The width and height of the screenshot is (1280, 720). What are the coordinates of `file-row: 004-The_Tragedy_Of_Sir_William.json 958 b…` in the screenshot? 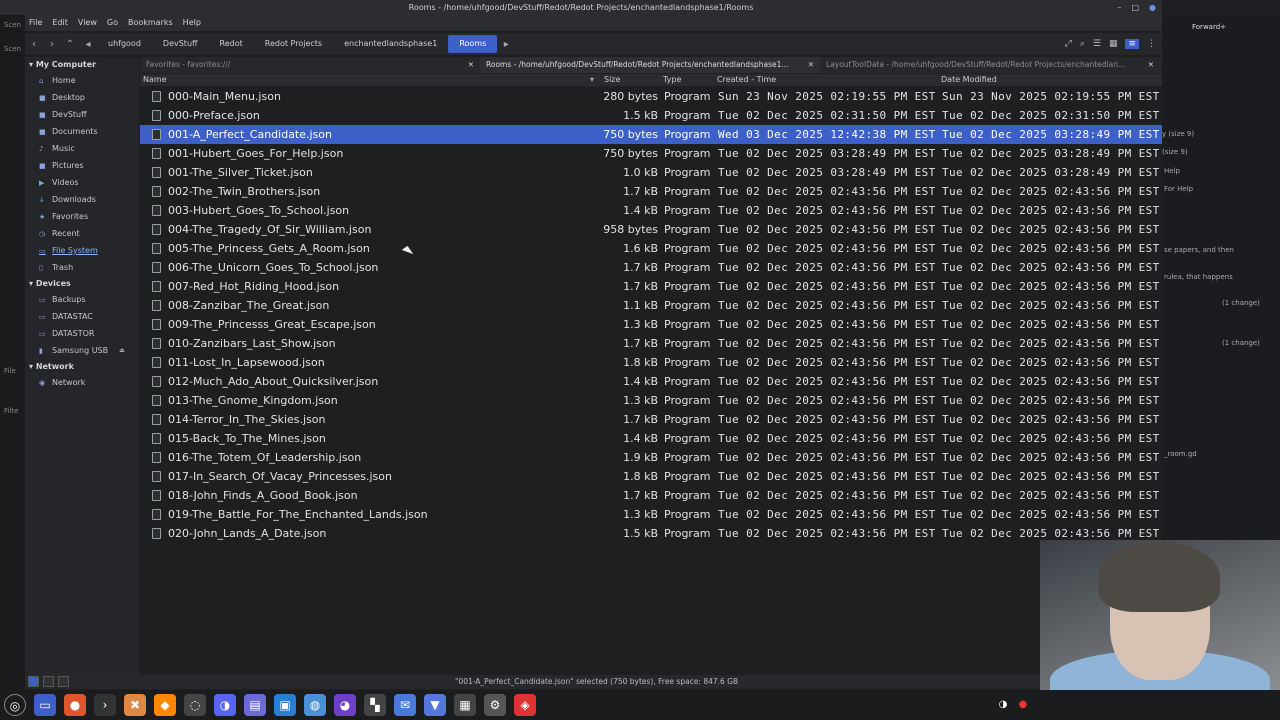 It's located at (651, 229).